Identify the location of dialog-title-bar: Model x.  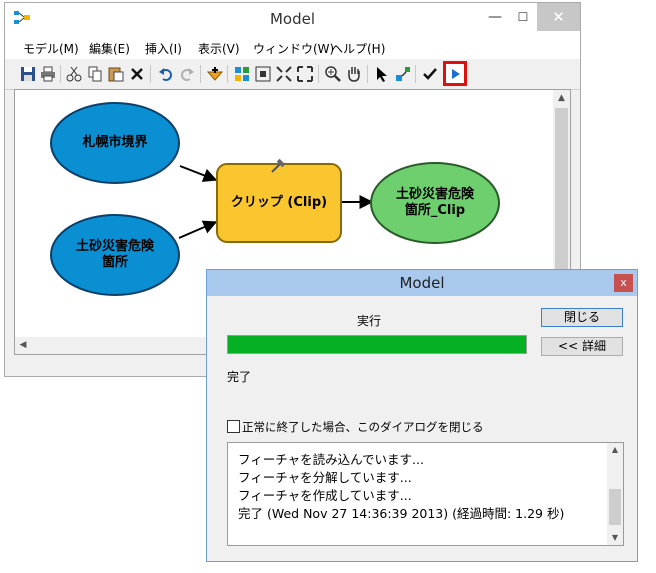
(422, 283).